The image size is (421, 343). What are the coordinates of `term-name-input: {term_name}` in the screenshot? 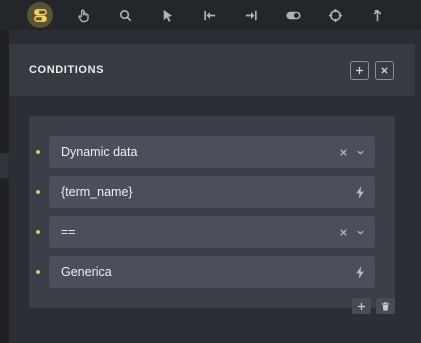 It's located at (212, 192).